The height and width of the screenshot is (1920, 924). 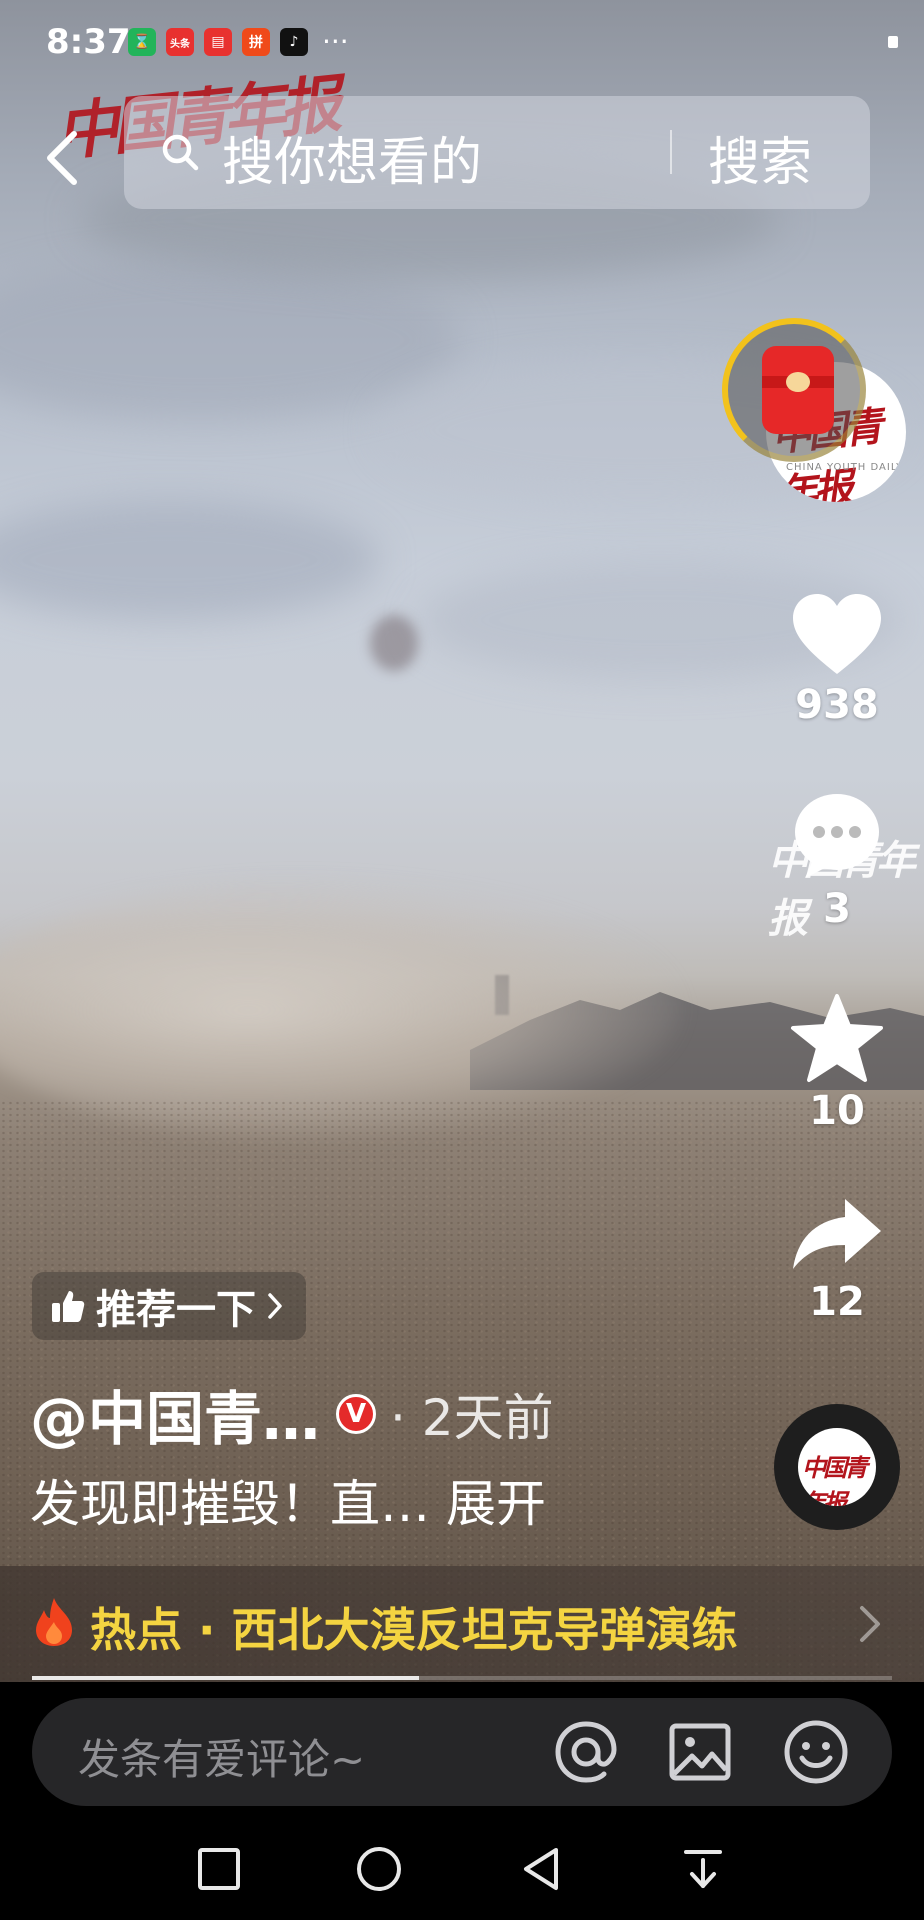 I want to click on share-button: 12, so click(x=837, y=1260).